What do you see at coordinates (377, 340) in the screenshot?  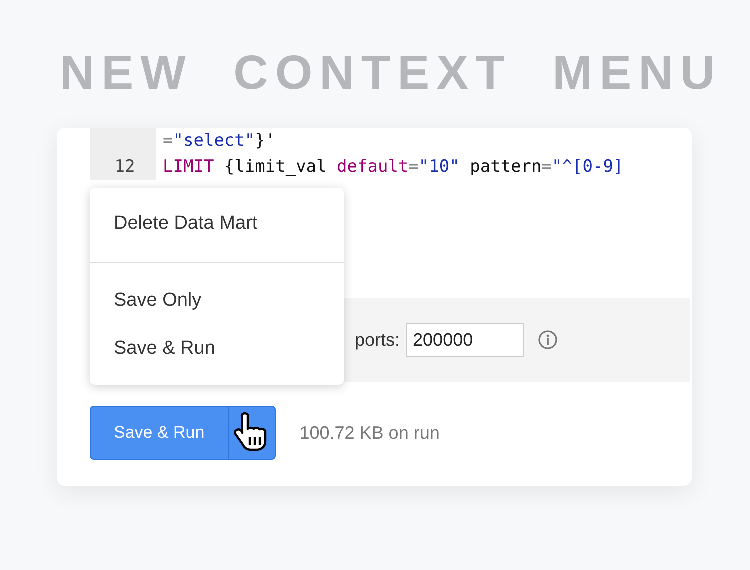 I see `setting-label: ports:` at bounding box center [377, 340].